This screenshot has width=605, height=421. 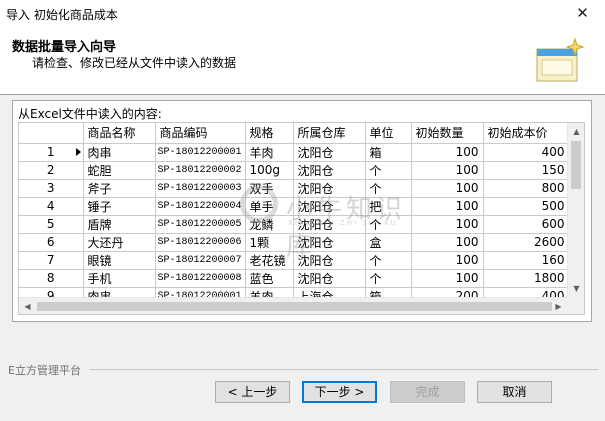 I want to click on table-row: 5 盾牌 SP-18012200005 龙鳞 沈阳仓个 100 600, so click(x=294, y=224).